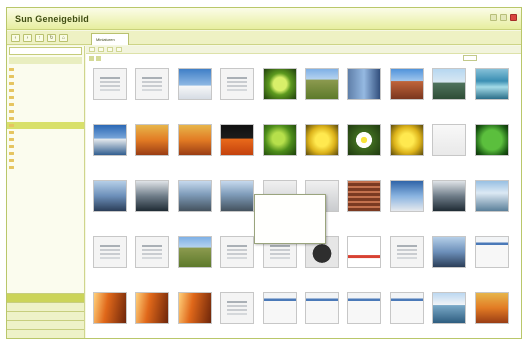  I want to click on home-icon: ⌂, so click(63, 38).